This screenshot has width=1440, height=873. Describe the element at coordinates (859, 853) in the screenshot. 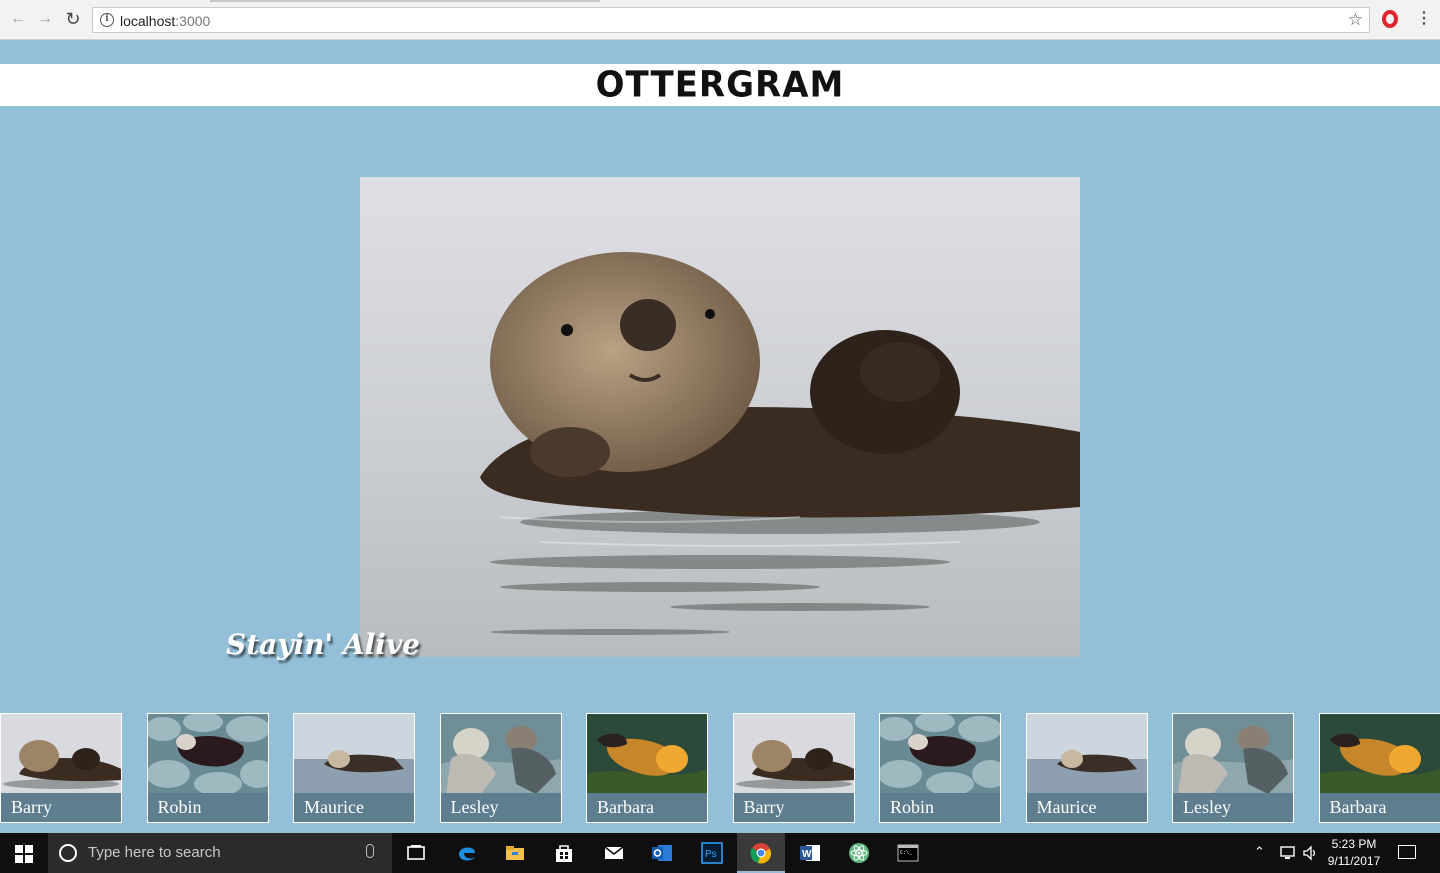

I see `atom-icon` at that location.